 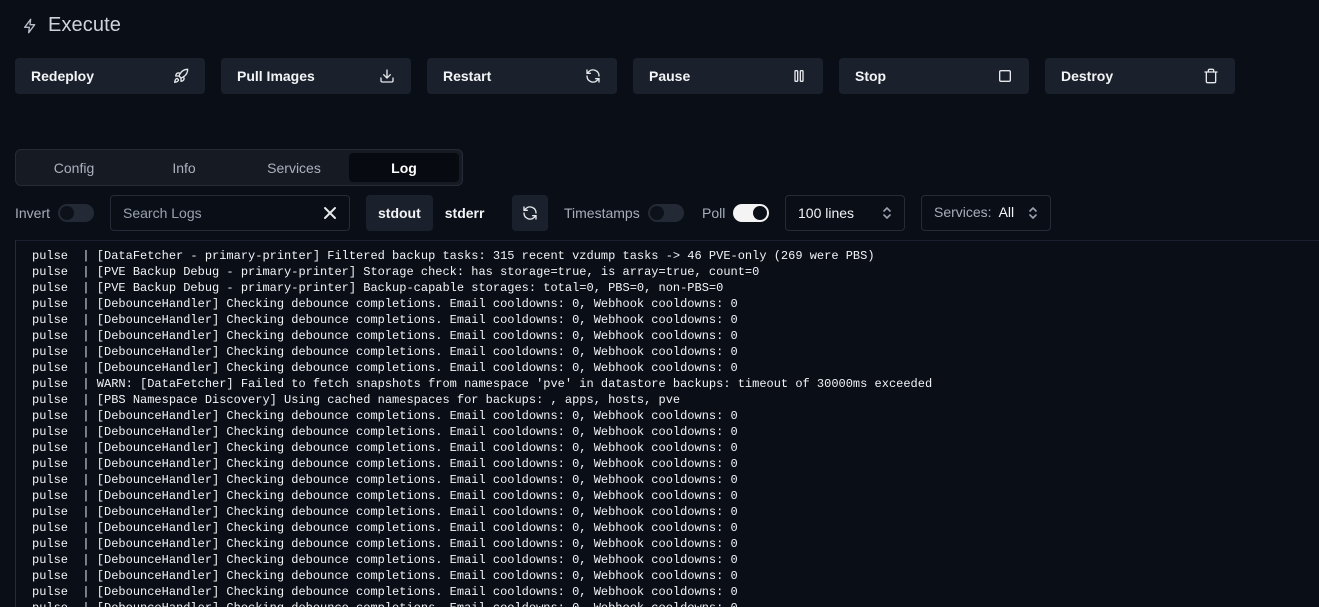 What do you see at coordinates (276, 76) in the screenshot?
I see `pull-images-label: Pull Images` at bounding box center [276, 76].